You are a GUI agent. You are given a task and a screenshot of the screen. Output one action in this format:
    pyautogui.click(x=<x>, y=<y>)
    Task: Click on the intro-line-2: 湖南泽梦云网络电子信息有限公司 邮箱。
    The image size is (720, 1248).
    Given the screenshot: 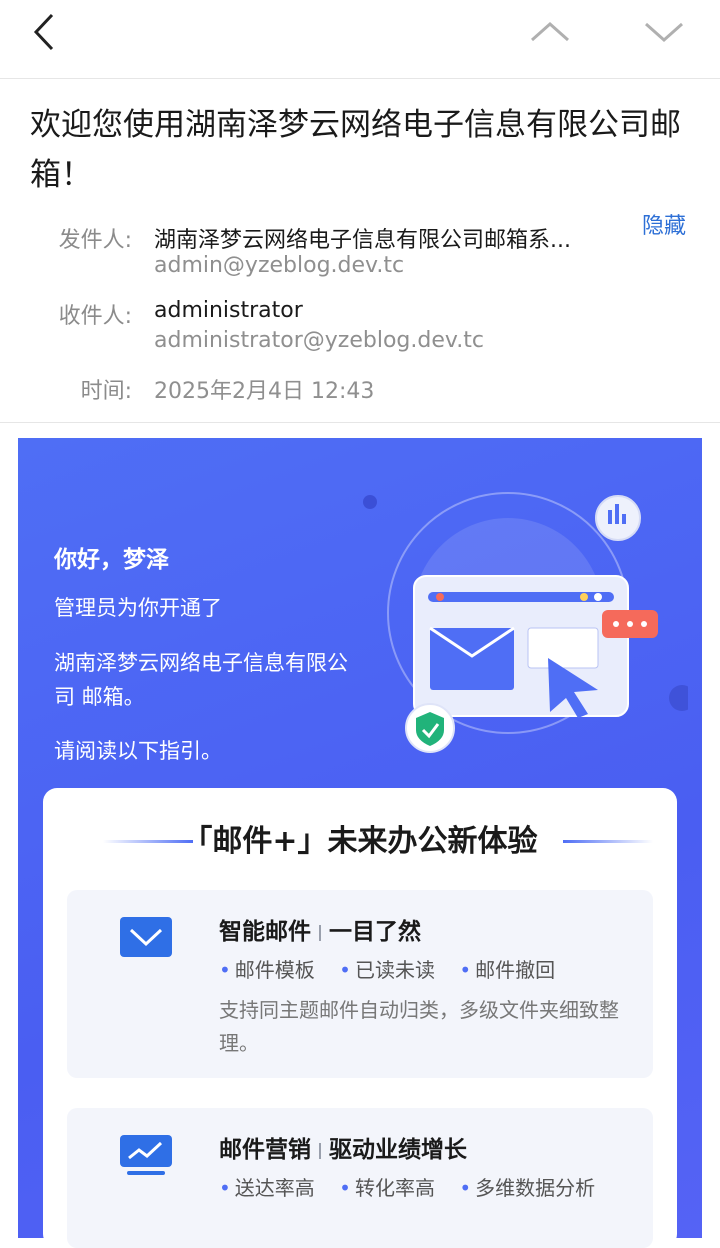 What is the action you would take?
    pyautogui.click(x=201, y=680)
    